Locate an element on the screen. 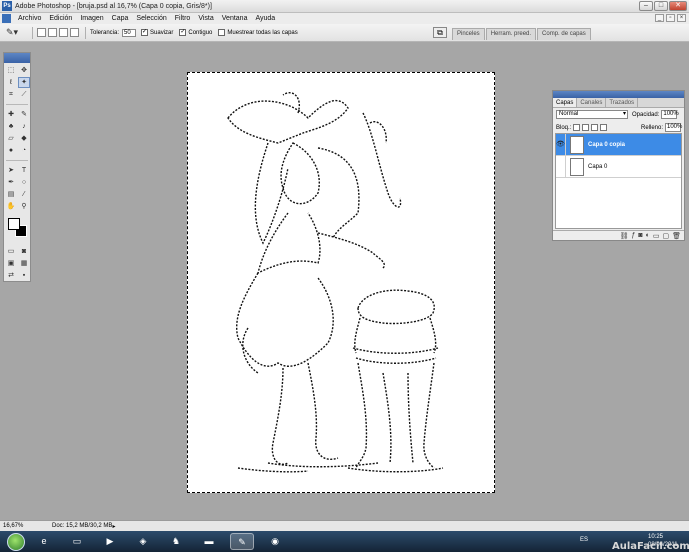 The height and width of the screenshot is (552, 689). toolbox-grip is located at coordinates (17, 58).